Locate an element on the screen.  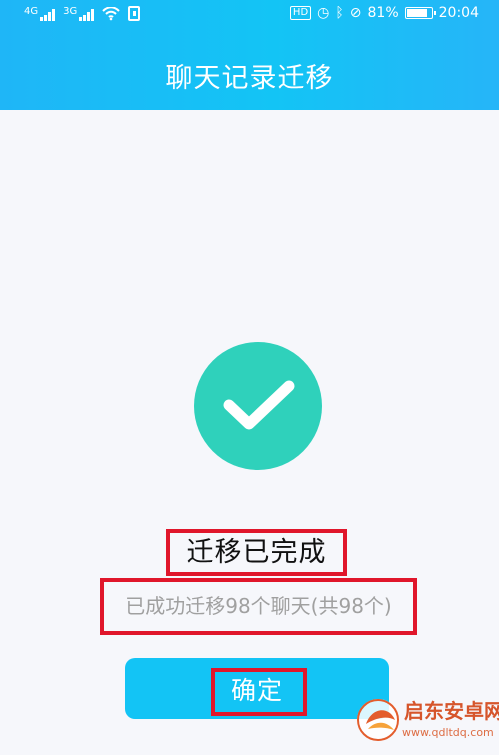
success-check-circle is located at coordinates (258, 406).